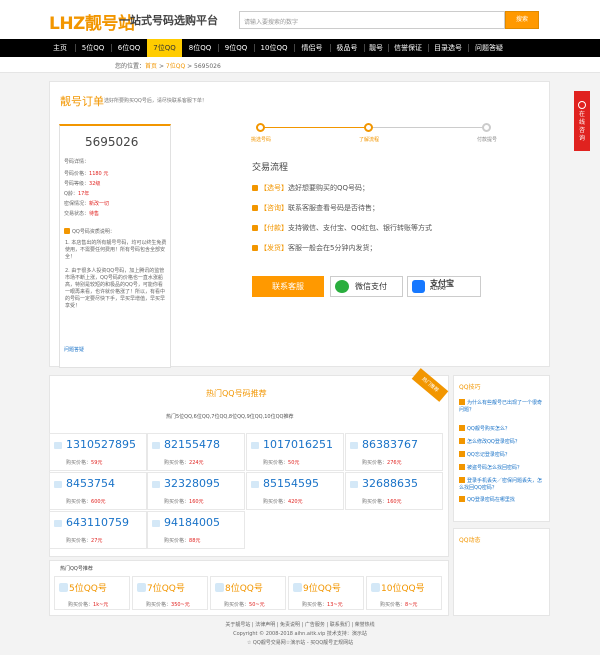 This screenshot has height=655, width=600. Describe the element at coordinates (192, 483) in the screenshot. I see `hot-number: 32328095` at that location.